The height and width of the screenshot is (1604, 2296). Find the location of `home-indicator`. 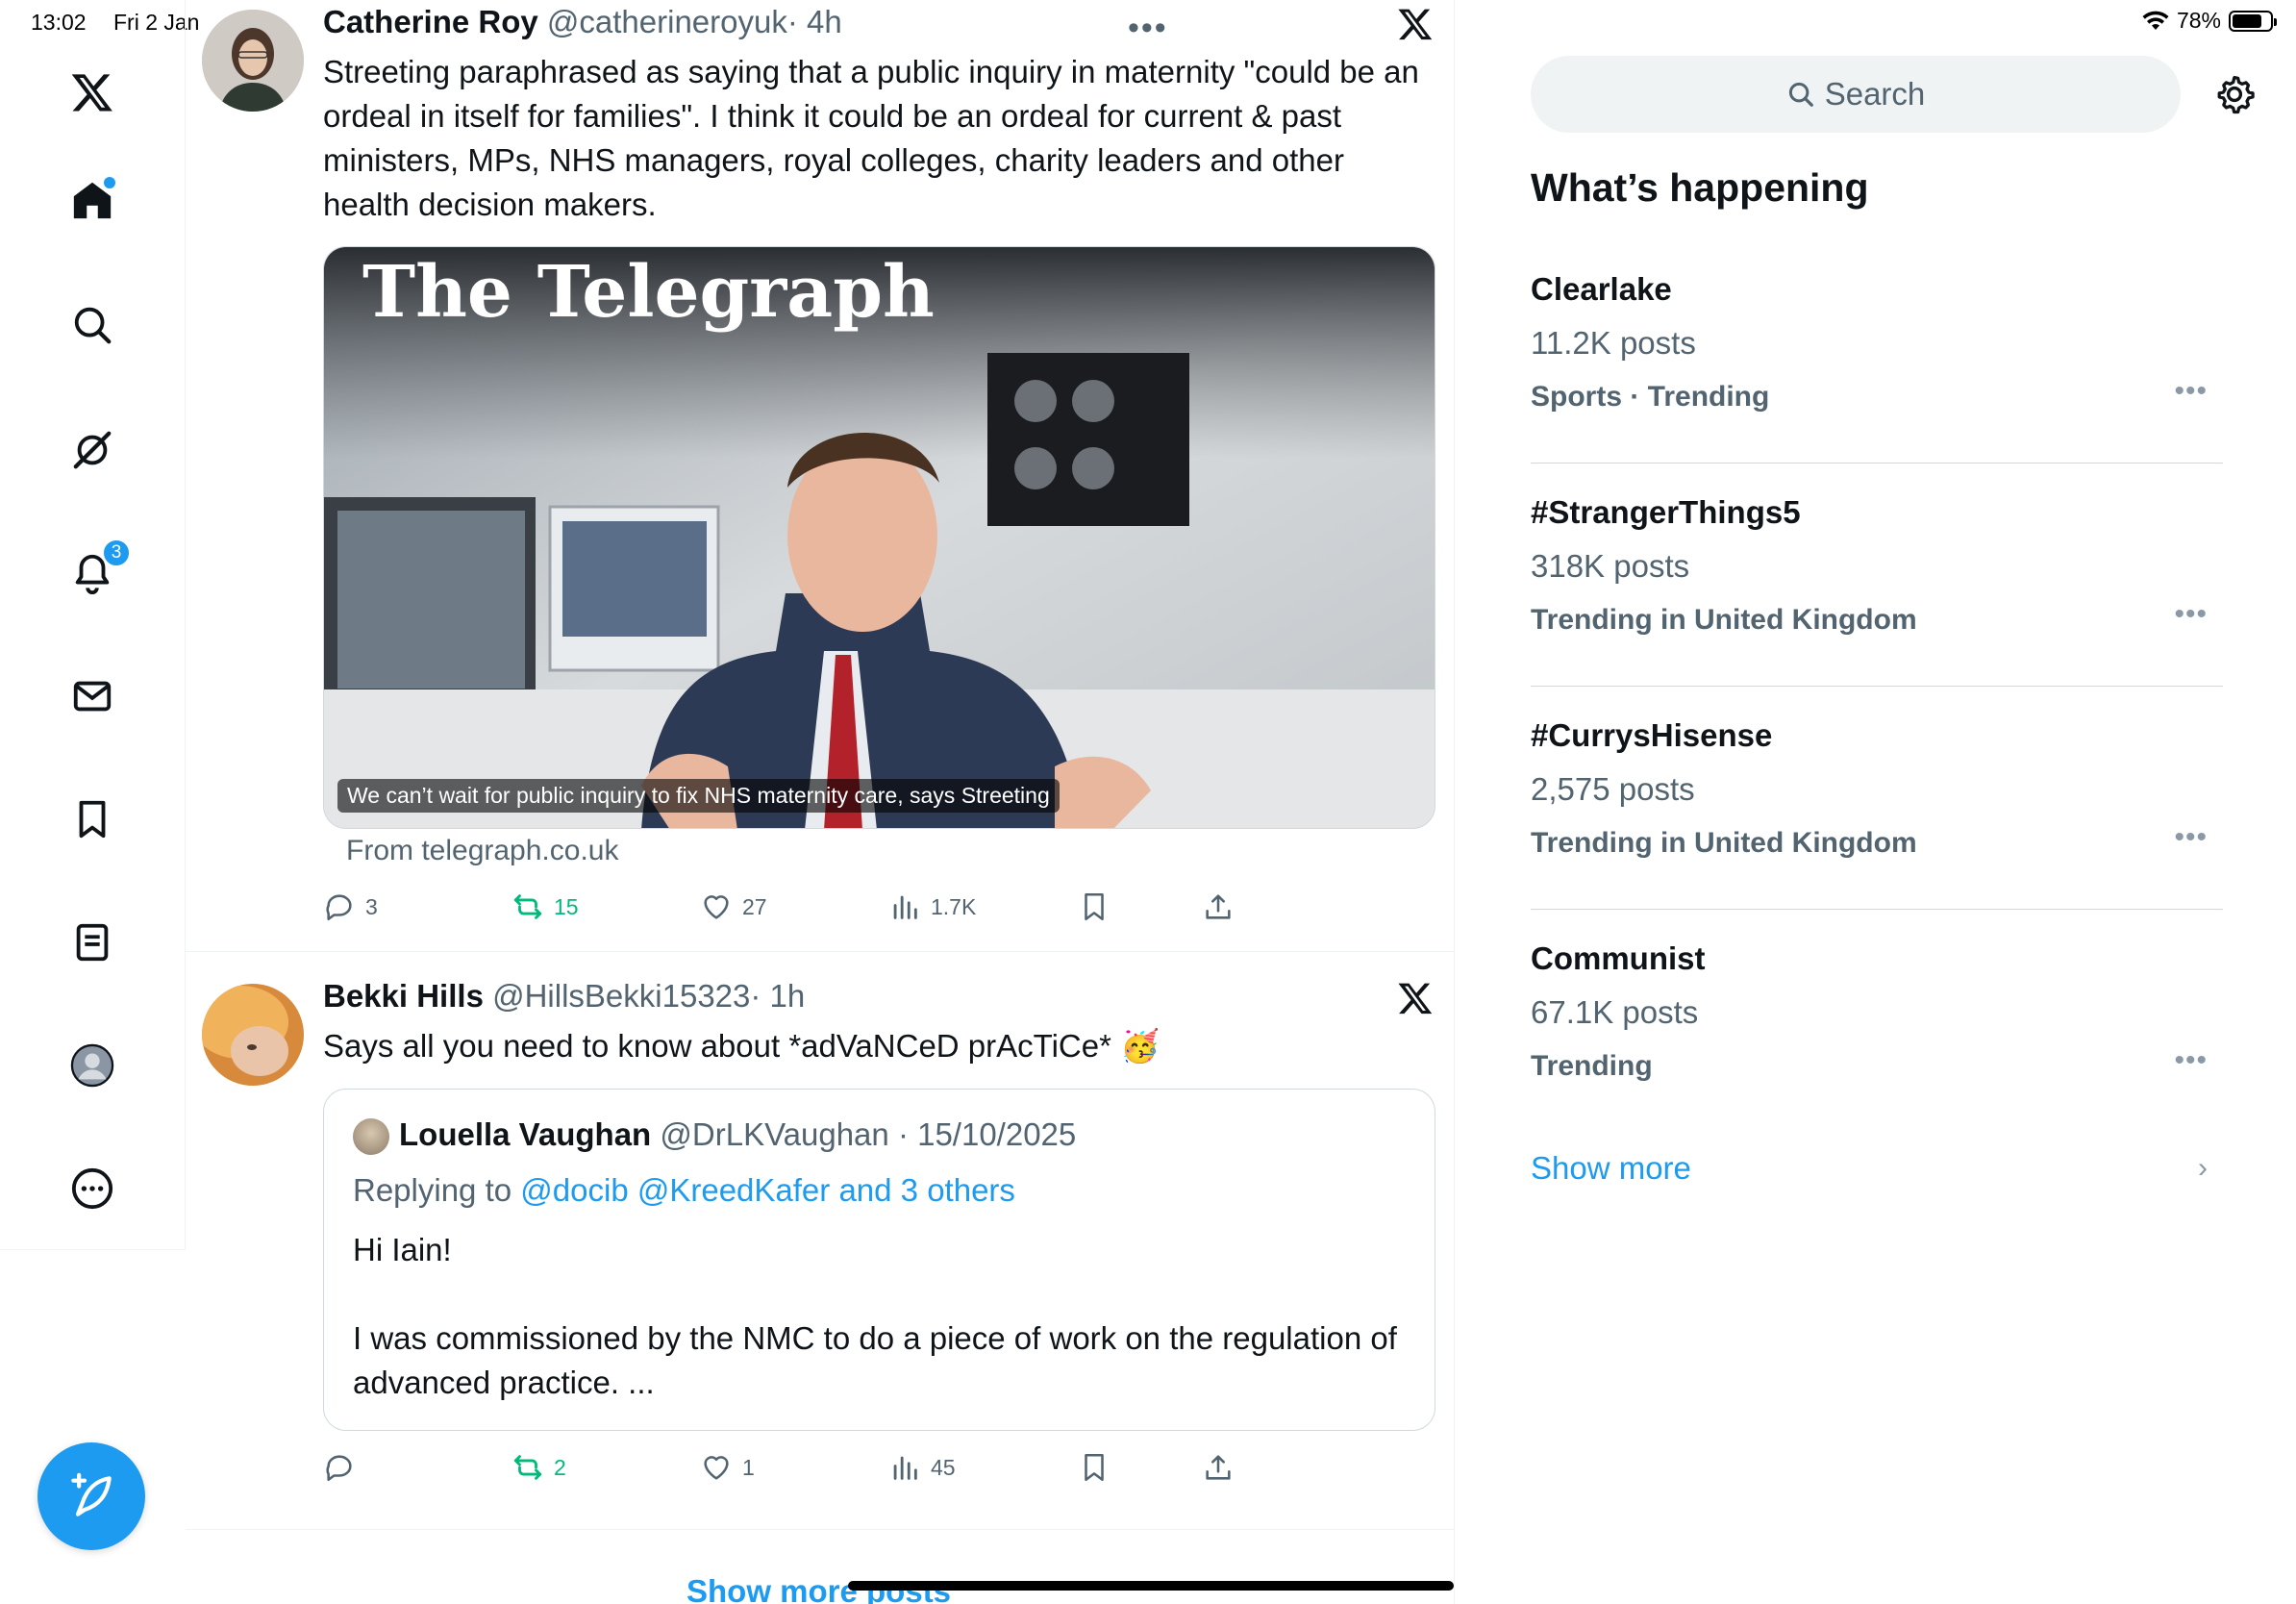

home-indicator is located at coordinates (1151, 1586).